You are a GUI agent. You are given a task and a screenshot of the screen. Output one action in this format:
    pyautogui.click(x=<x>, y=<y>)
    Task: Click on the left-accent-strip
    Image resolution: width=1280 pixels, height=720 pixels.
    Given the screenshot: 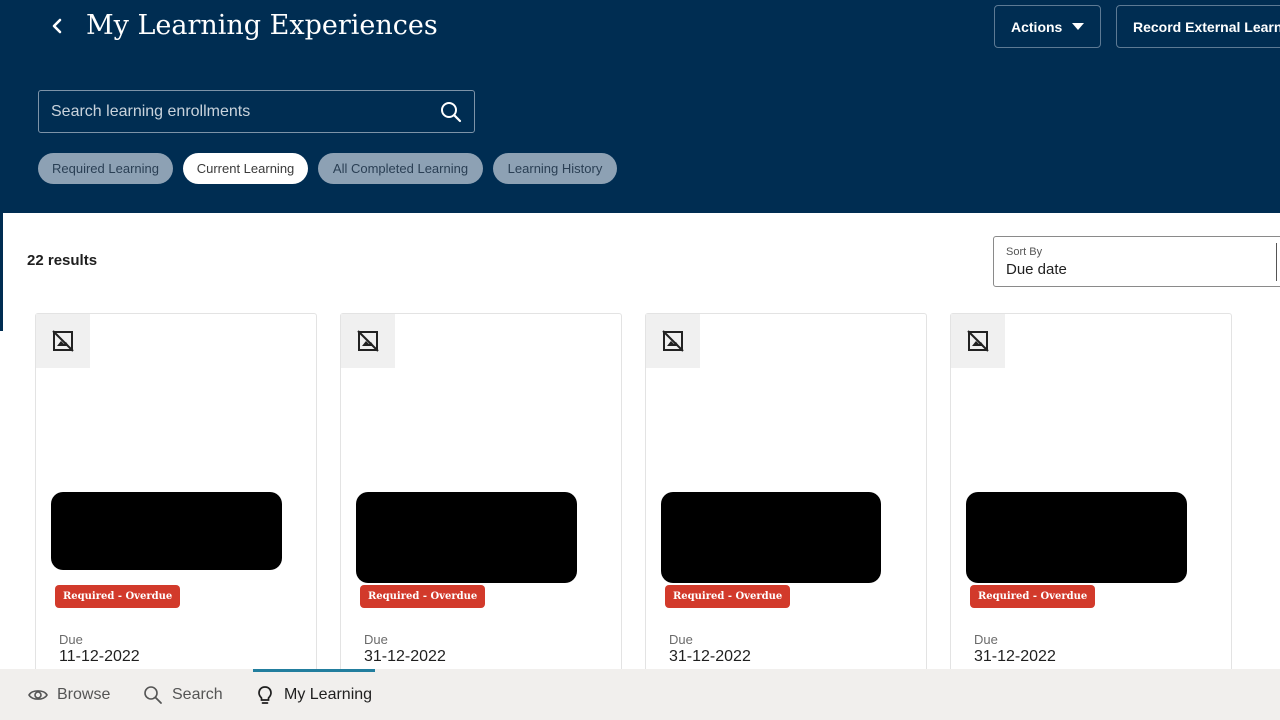 What is the action you would take?
    pyautogui.click(x=1, y=272)
    